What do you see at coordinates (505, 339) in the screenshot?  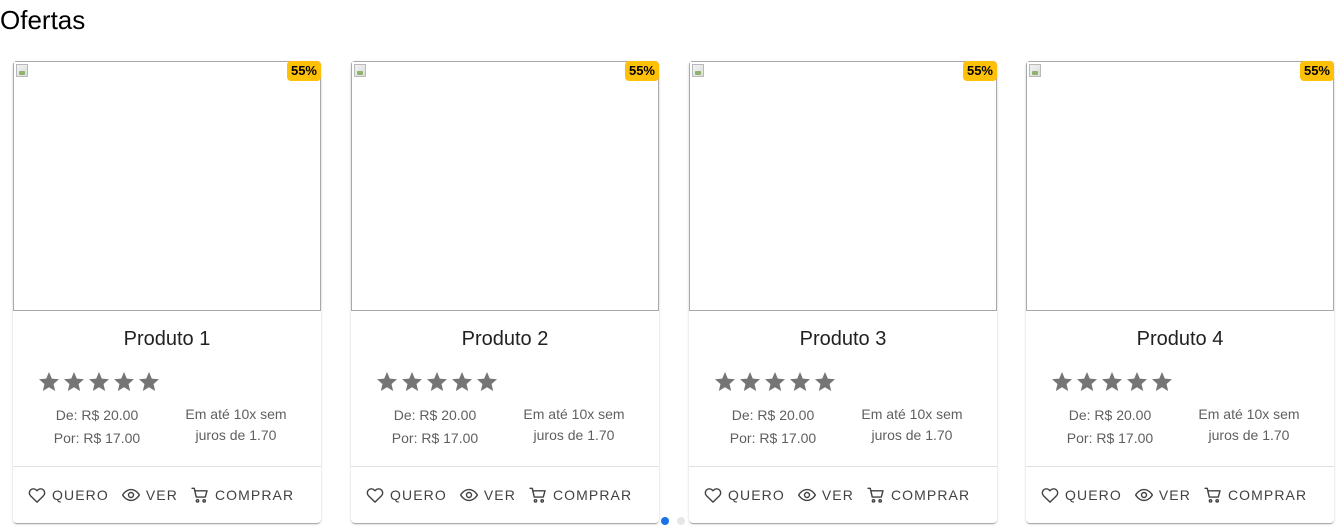 I see `product-name: Produto 2` at bounding box center [505, 339].